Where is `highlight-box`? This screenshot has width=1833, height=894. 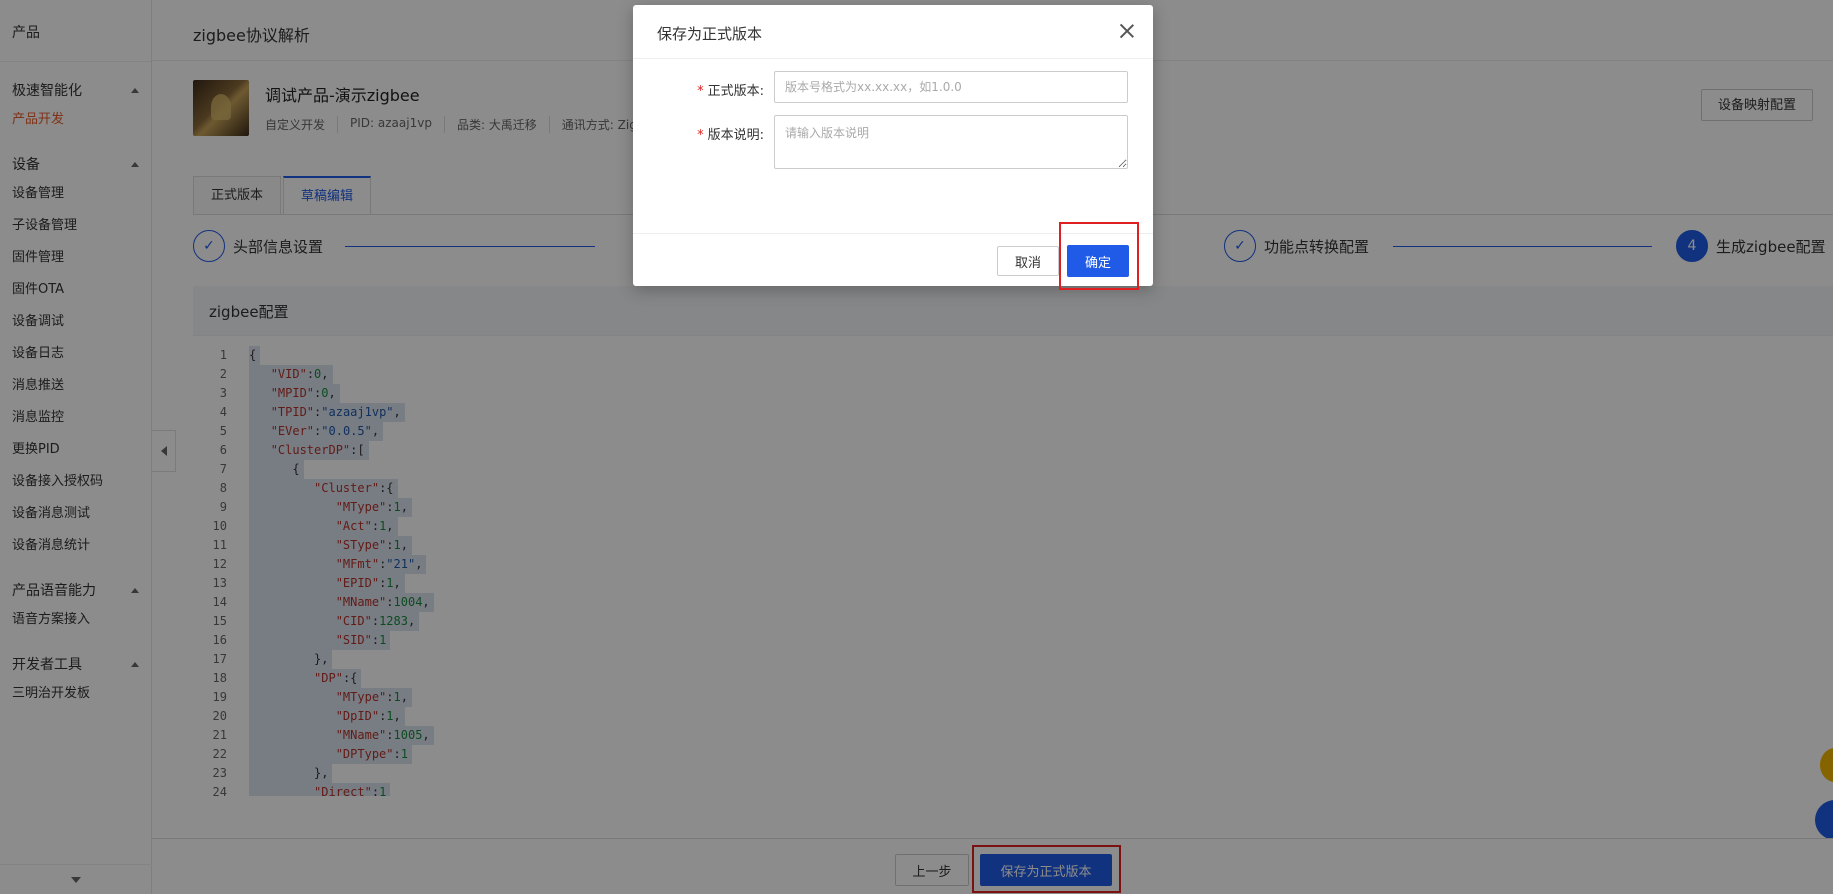 highlight-box is located at coordinates (1099, 256).